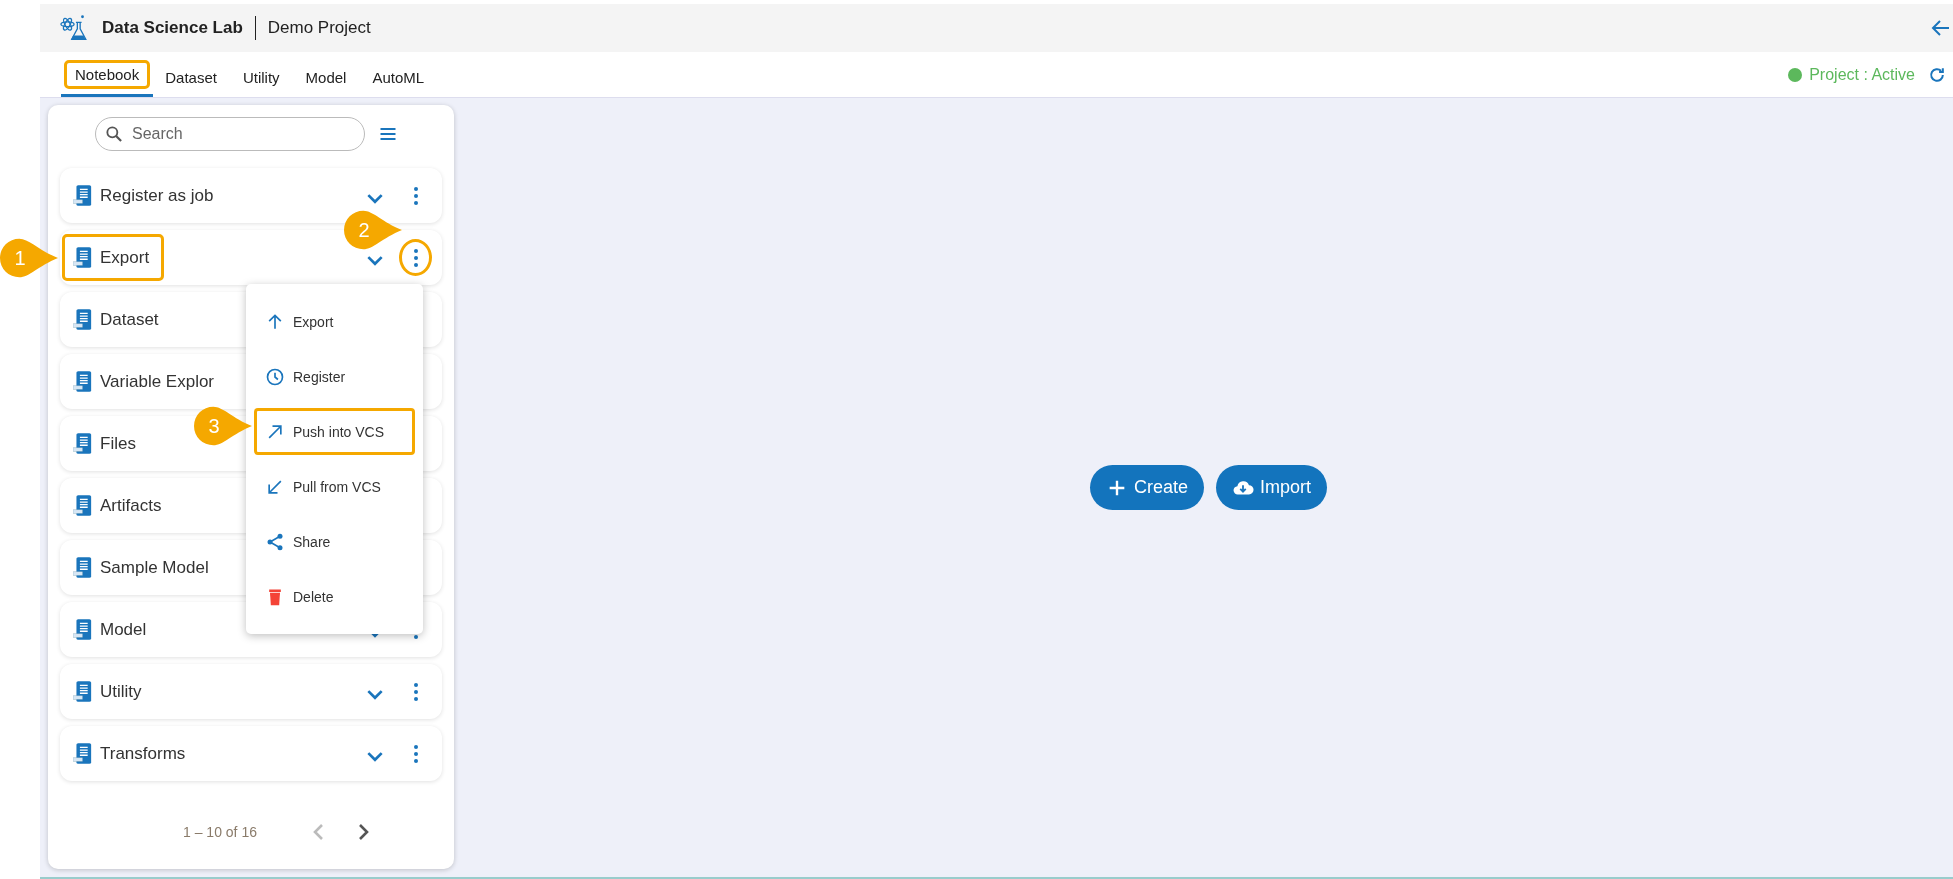 Image resolution: width=1953 pixels, height=879 pixels. Describe the element at coordinates (157, 195) in the screenshot. I see `notebook-name: Register as job` at that location.